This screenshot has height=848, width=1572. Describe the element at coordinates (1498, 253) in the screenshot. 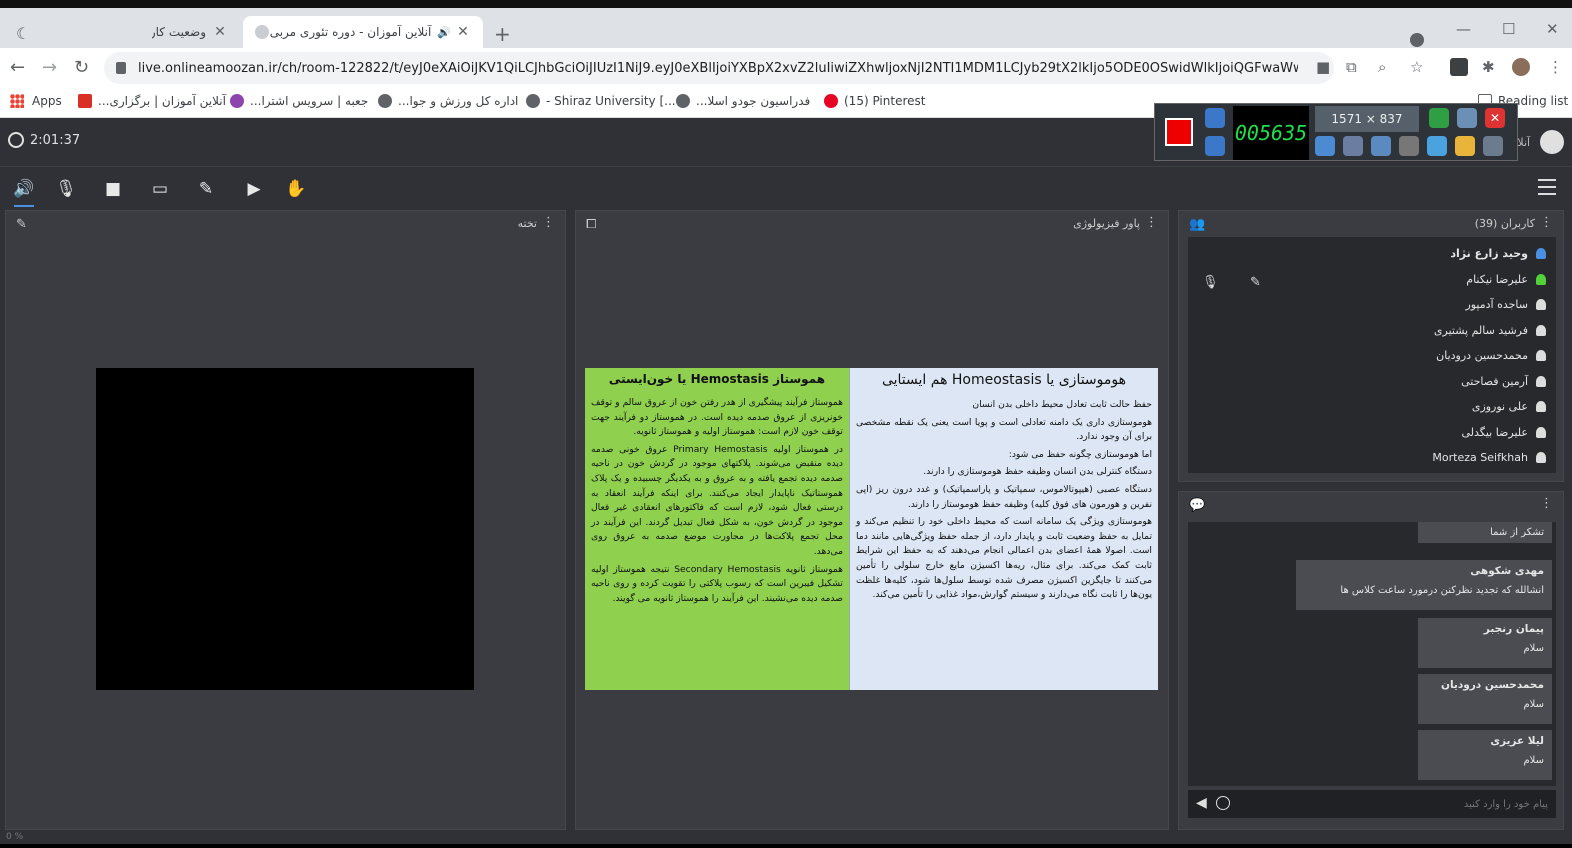

I see `list-item: وحید زارع نژاد` at that location.